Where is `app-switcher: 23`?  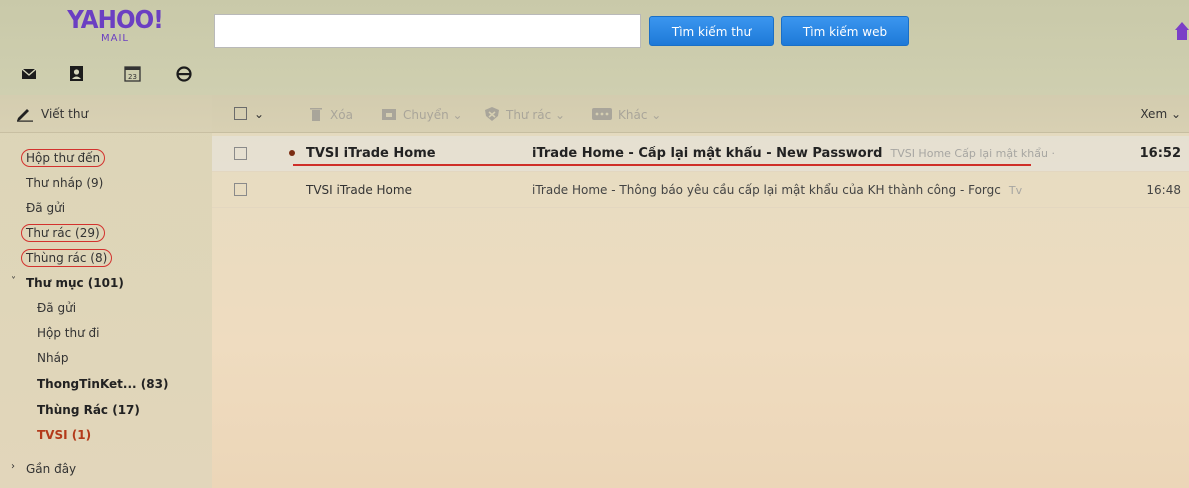
app-switcher: 23 is located at coordinates (106, 75).